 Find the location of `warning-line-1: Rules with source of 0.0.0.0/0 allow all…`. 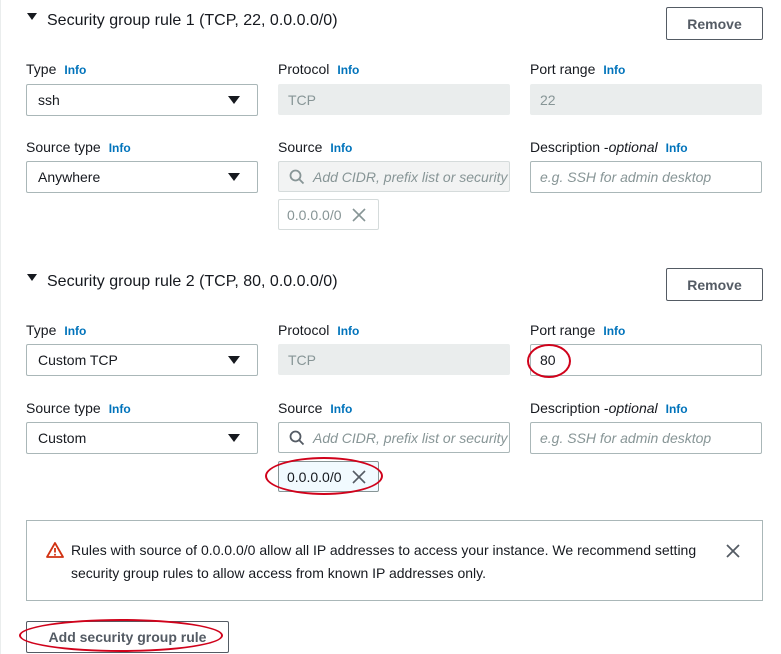

warning-line-1: Rules with source of 0.0.0.0/0 allow all… is located at coordinates (384, 550).